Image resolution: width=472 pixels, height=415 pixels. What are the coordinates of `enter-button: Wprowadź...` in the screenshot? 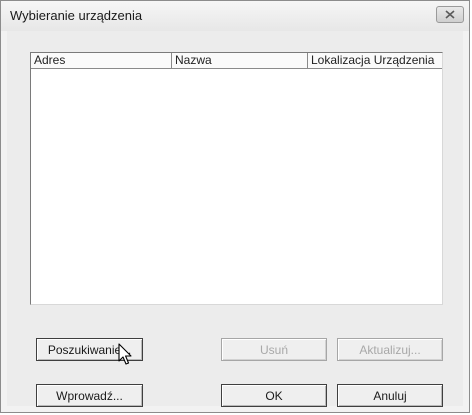 It's located at (89, 395).